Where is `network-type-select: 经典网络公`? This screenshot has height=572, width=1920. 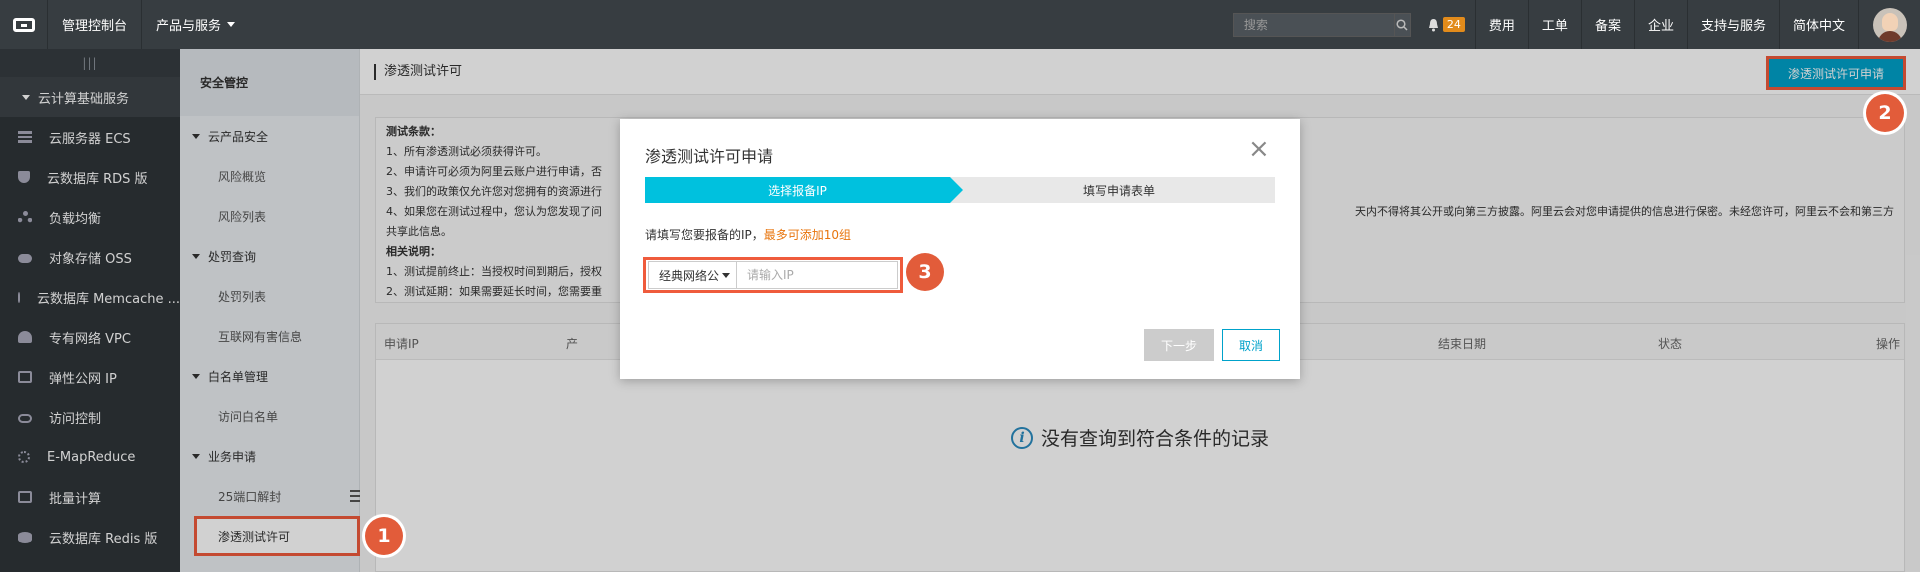
network-type-select: 经典网络公 is located at coordinates (692, 275).